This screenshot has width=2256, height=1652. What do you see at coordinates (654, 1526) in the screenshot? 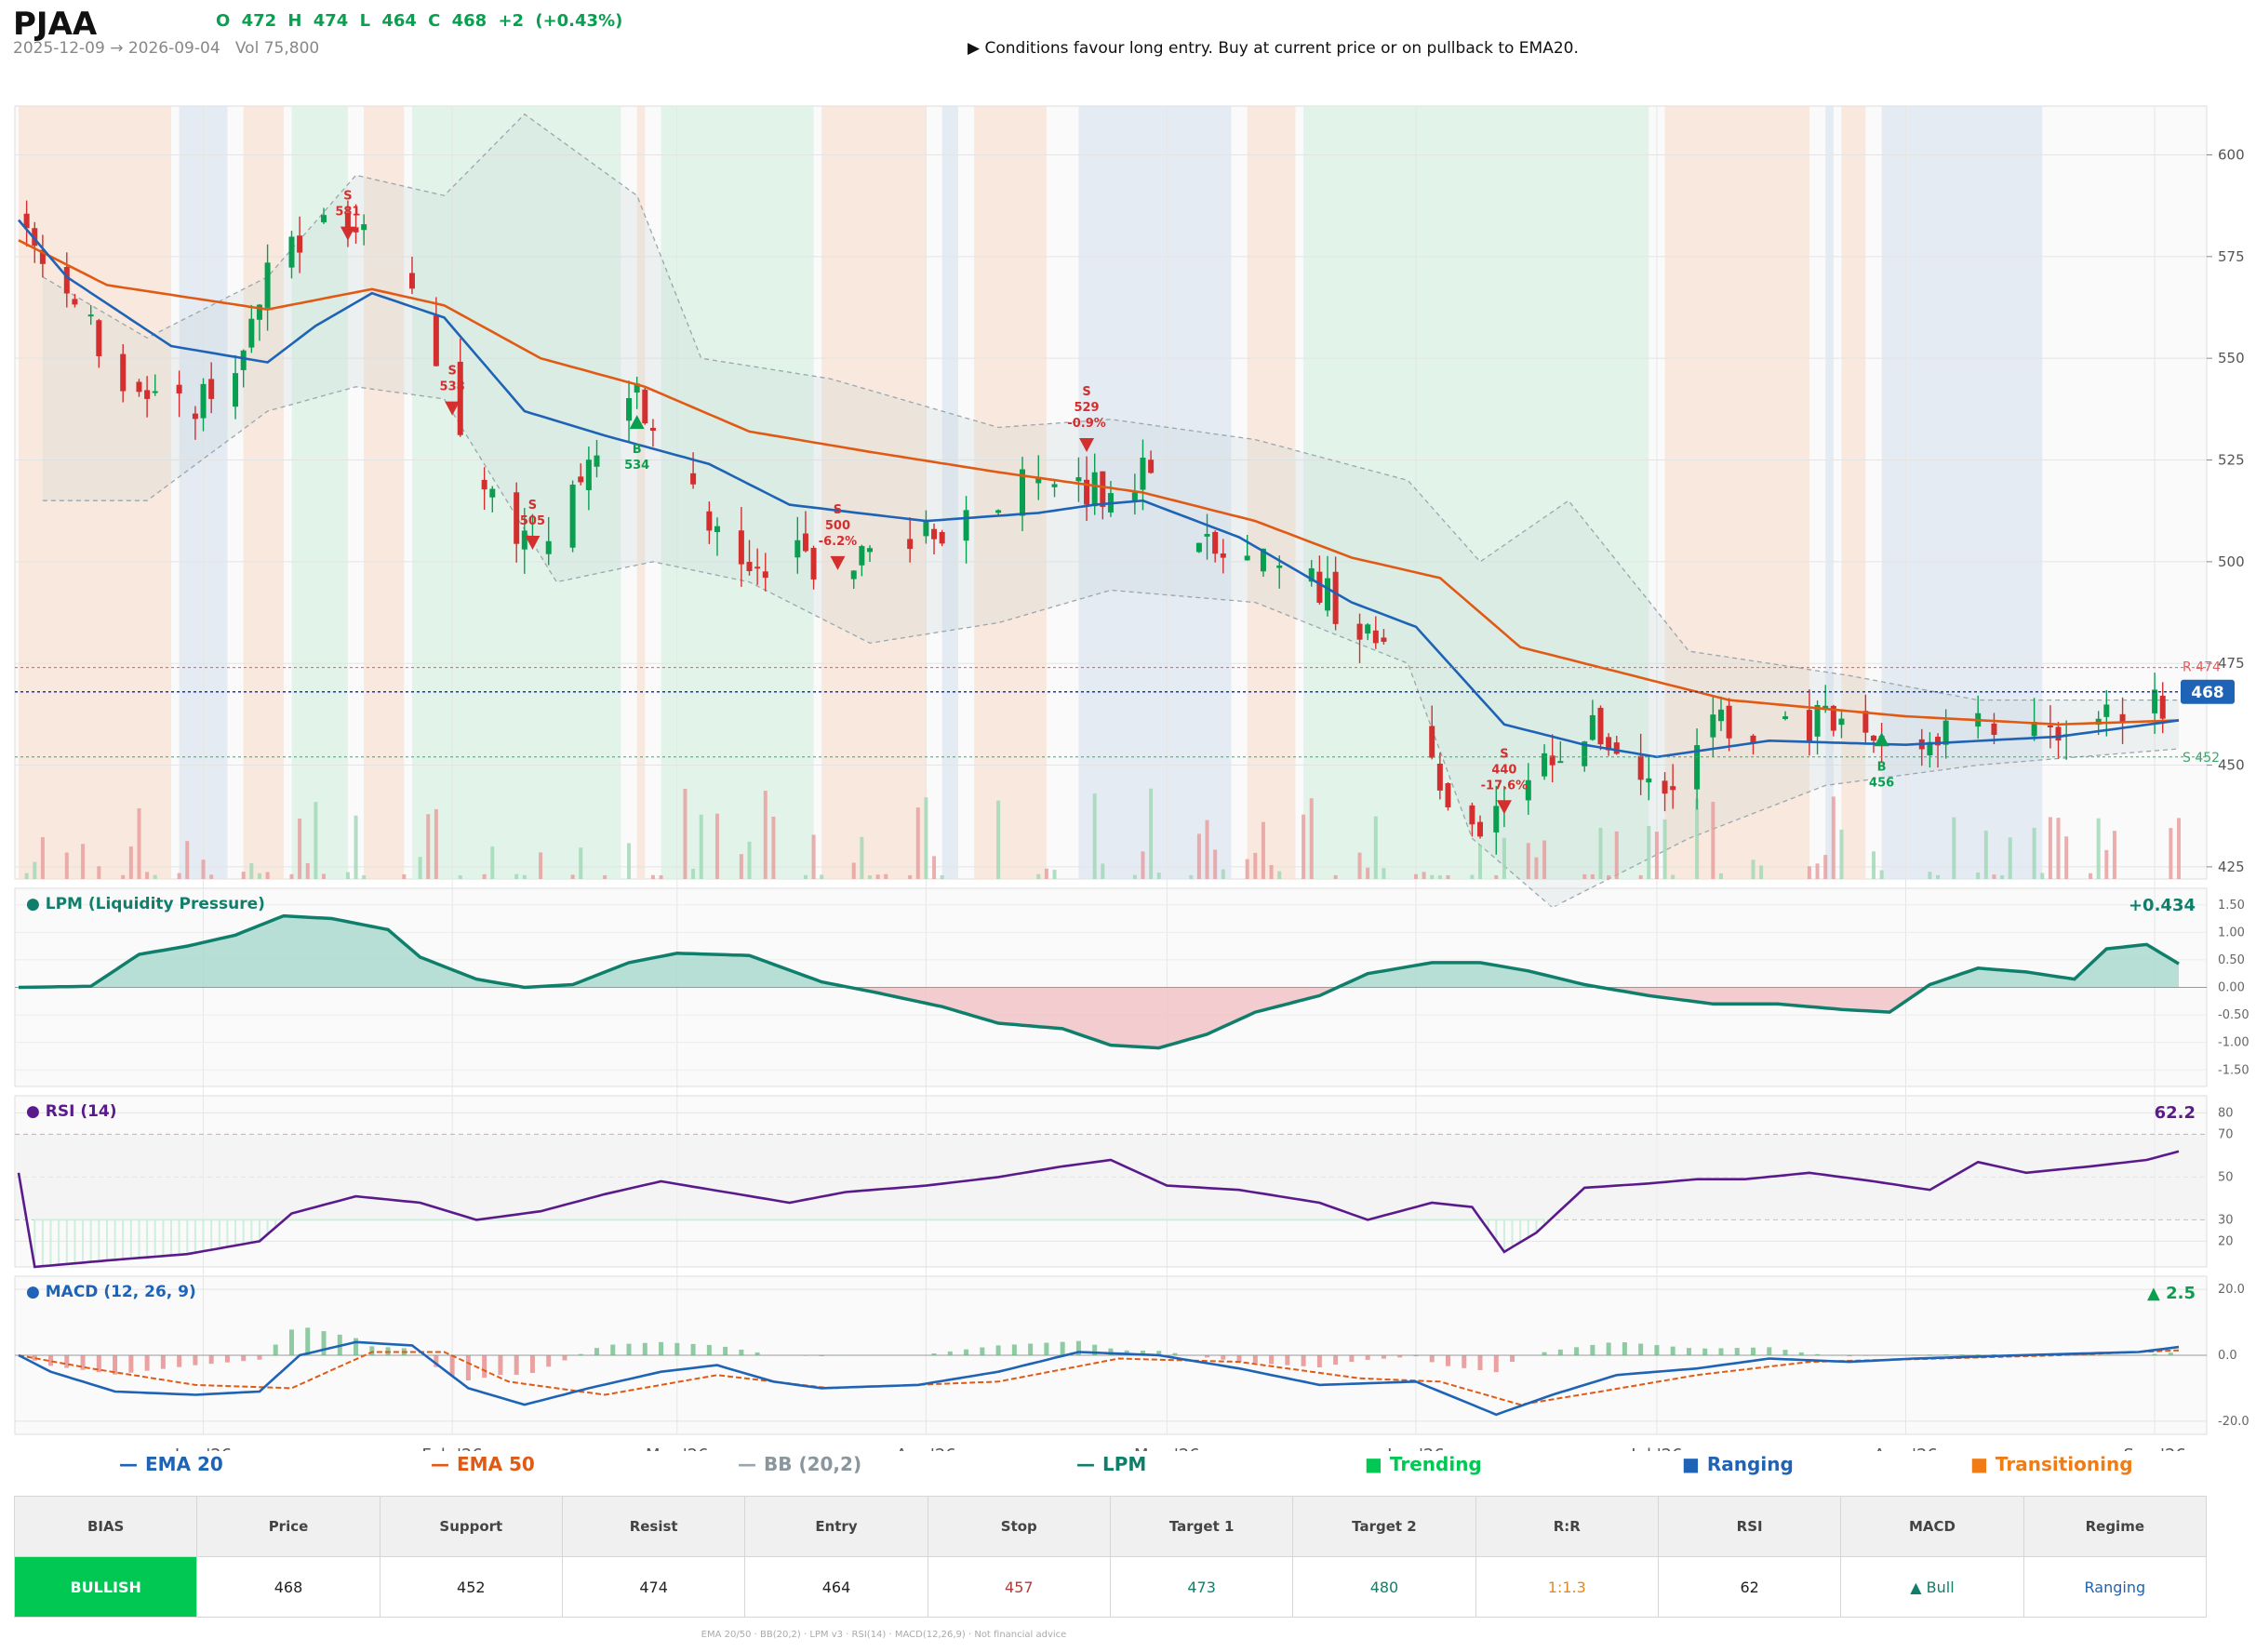
I see `summary-header-cell: Resist` at bounding box center [654, 1526].